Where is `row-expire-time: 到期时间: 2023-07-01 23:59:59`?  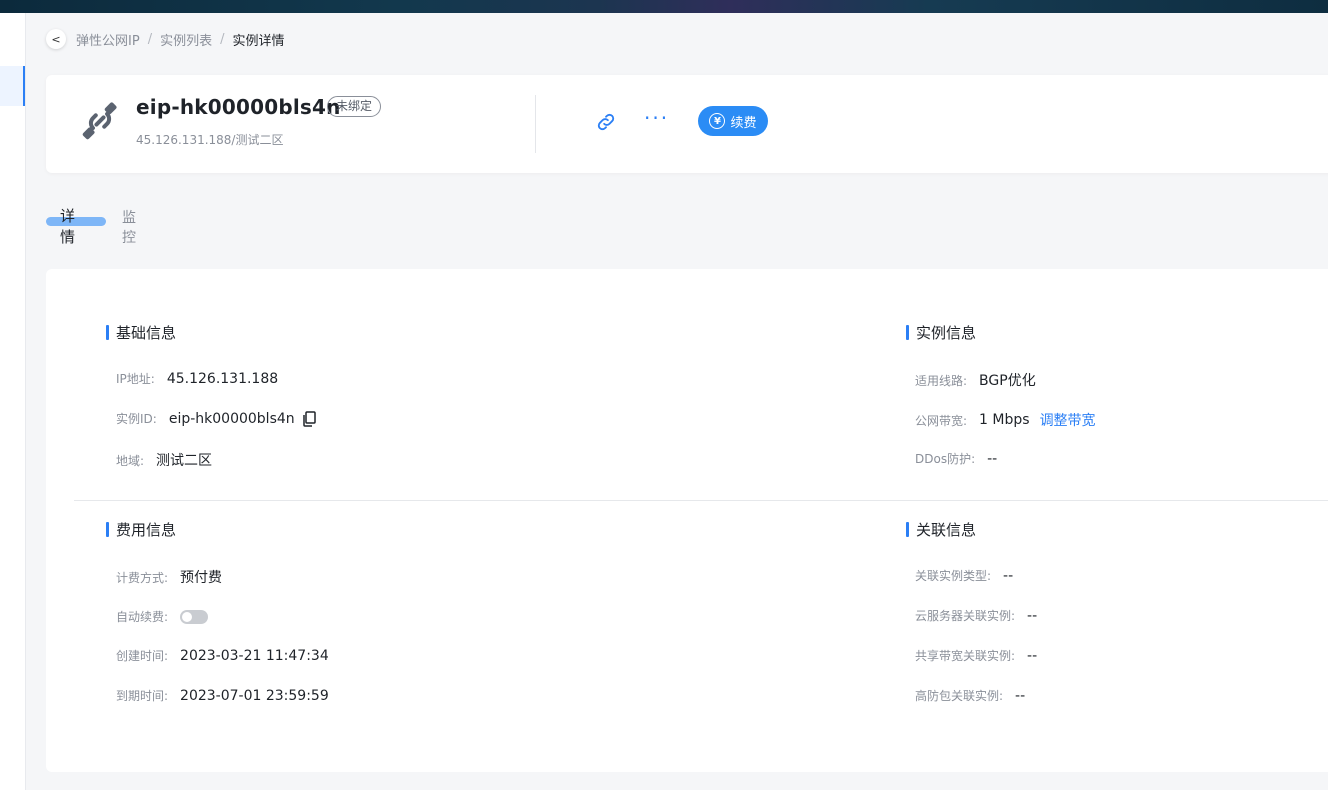 row-expire-time: 到期时间: 2023-07-01 23:59:59 is located at coordinates (222, 695).